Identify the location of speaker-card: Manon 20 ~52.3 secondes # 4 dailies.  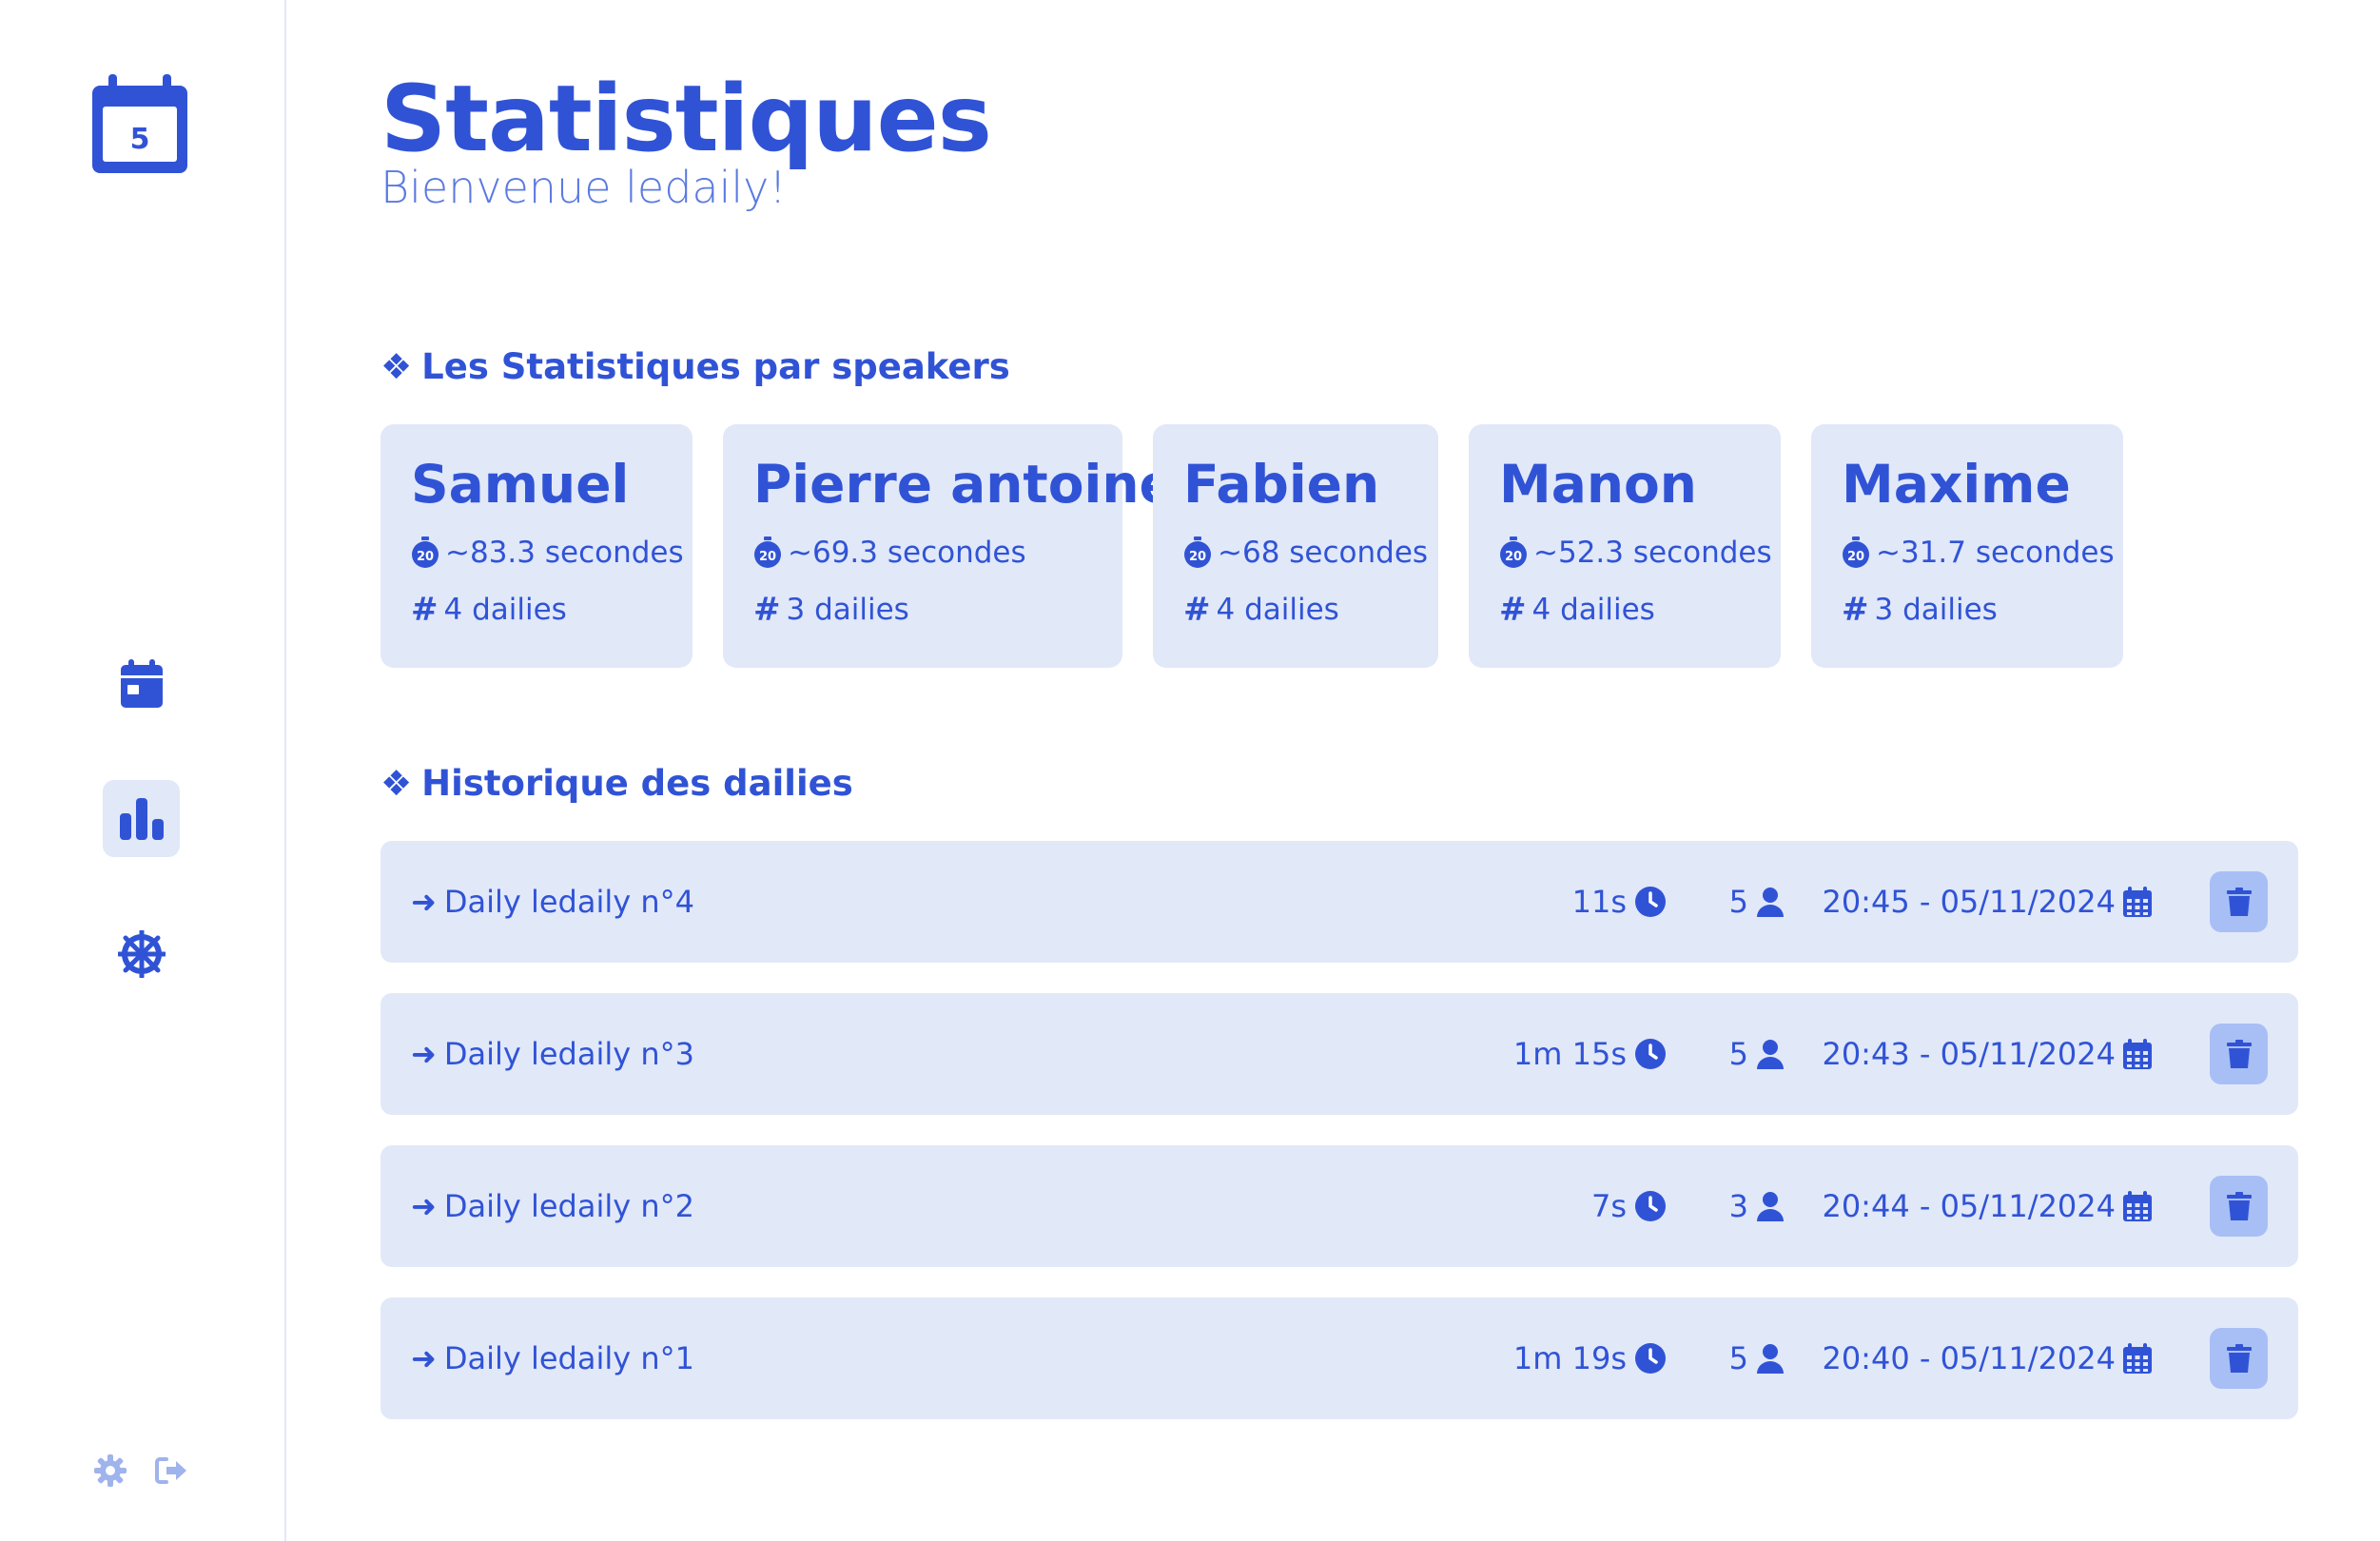
(1625, 546).